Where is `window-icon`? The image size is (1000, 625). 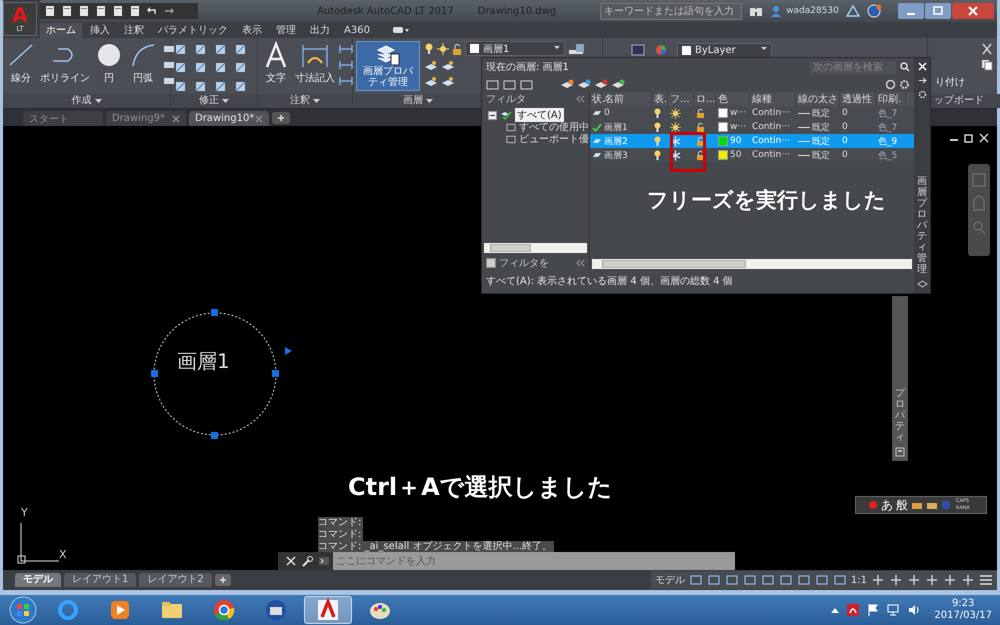
window-icon is located at coordinates (638, 50).